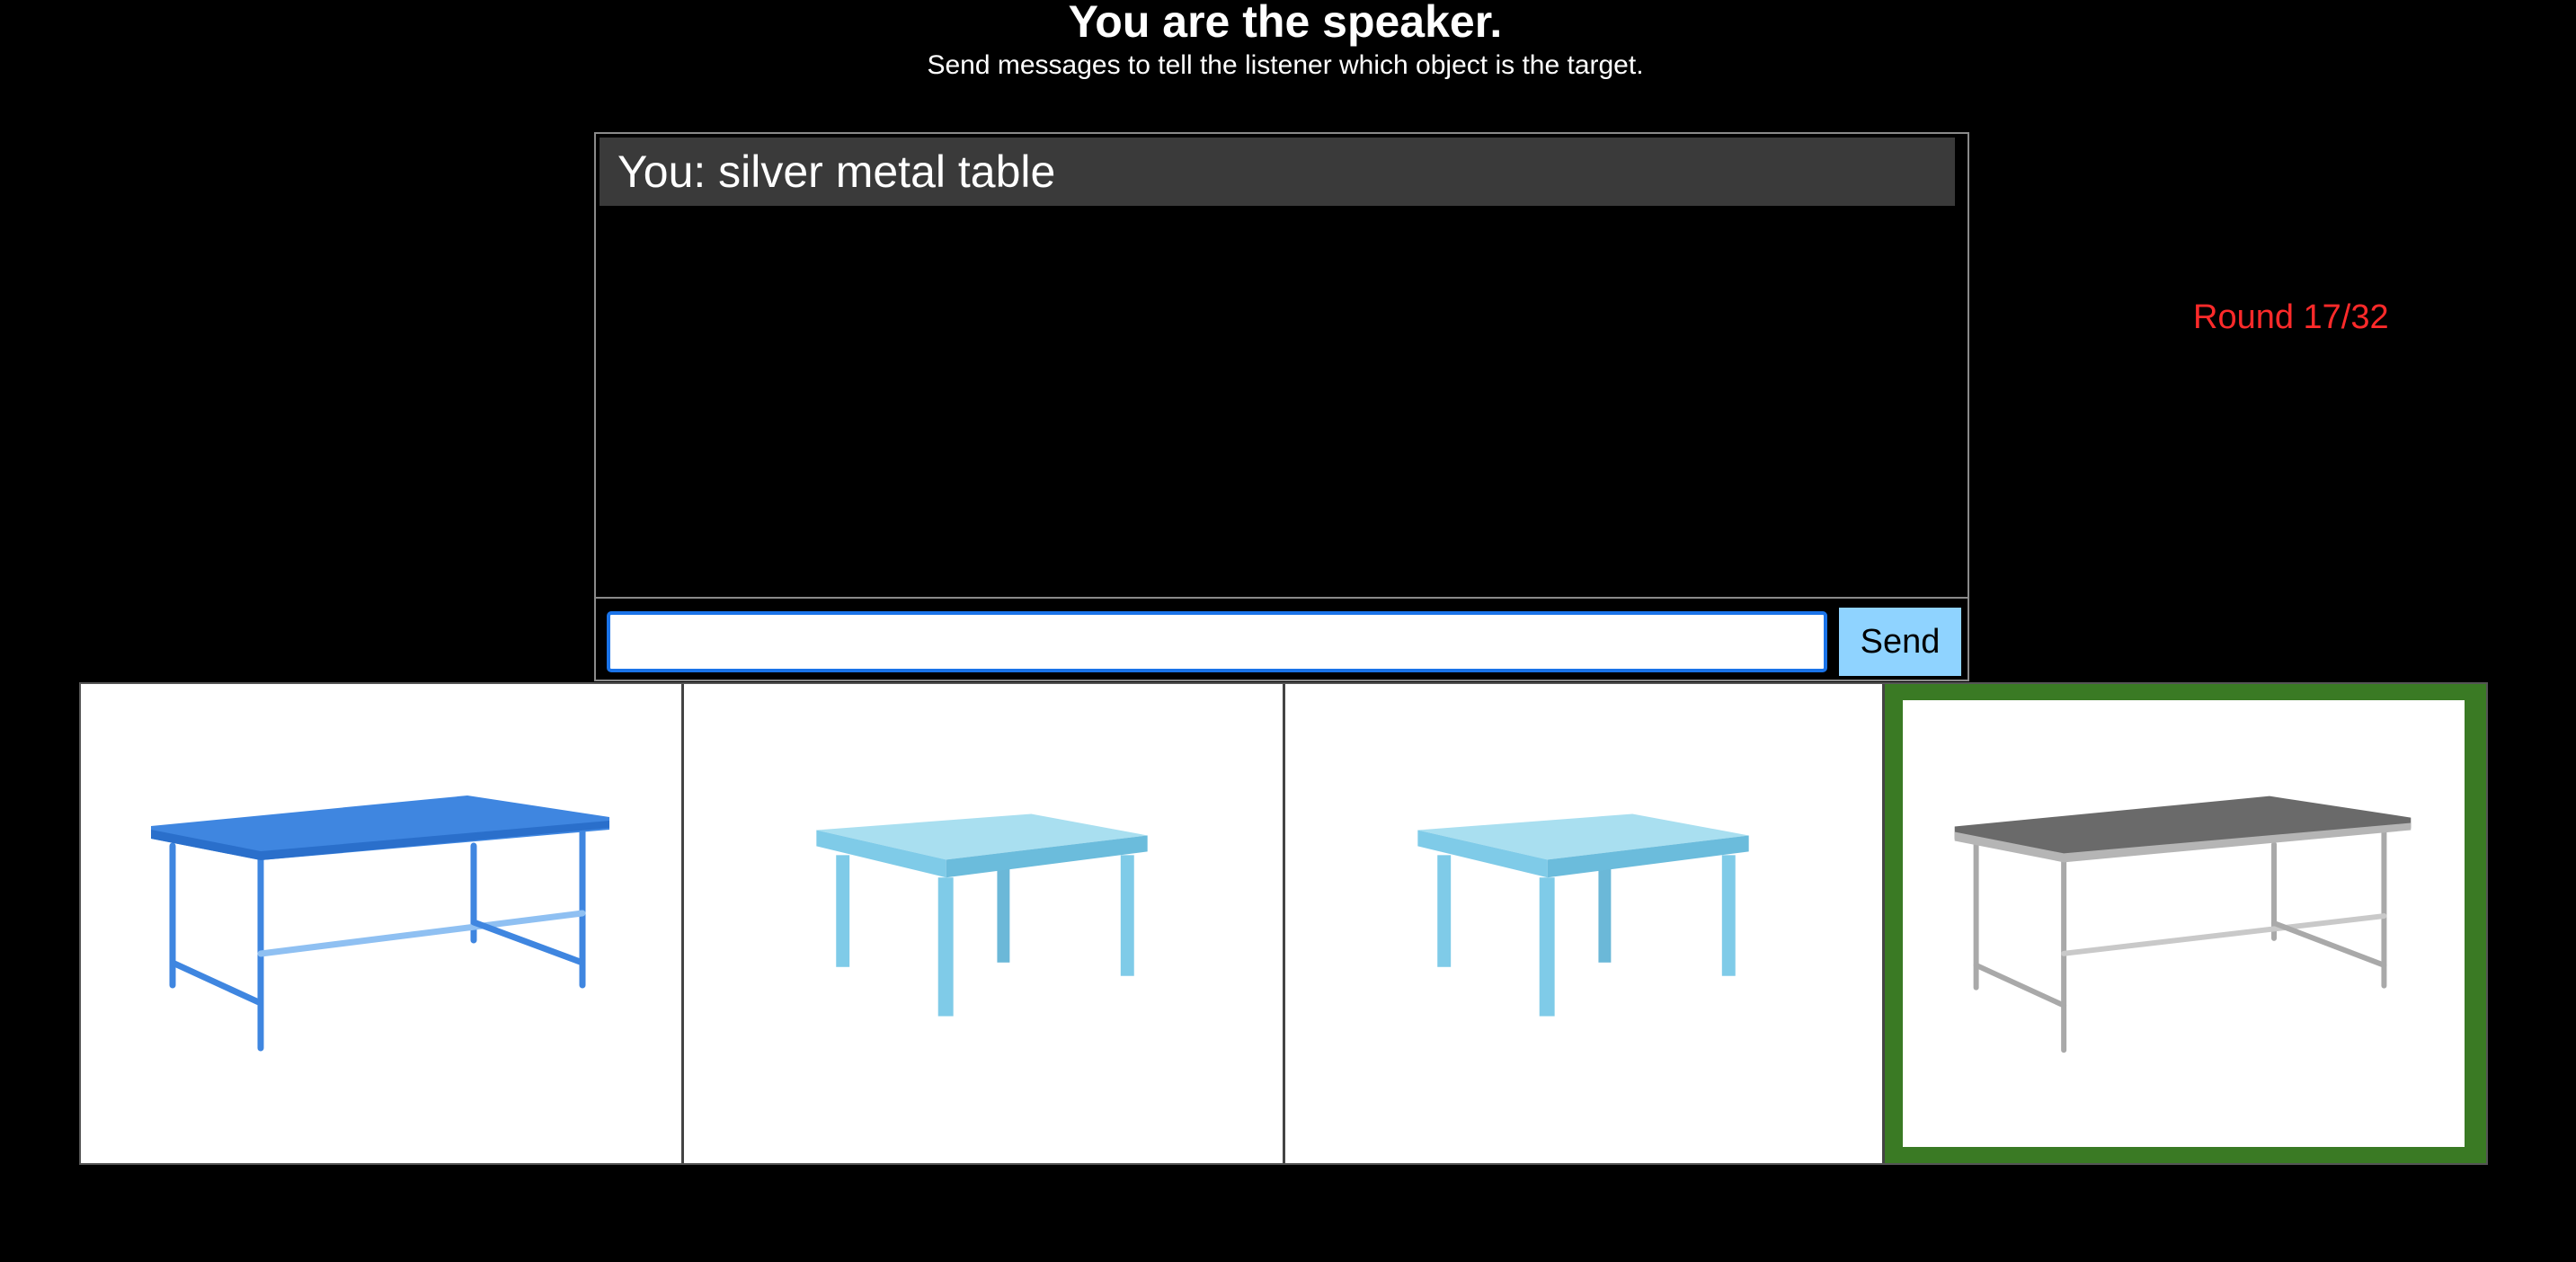 This screenshot has width=2576, height=1262. I want to click on target-frame, so click(2184, 923).